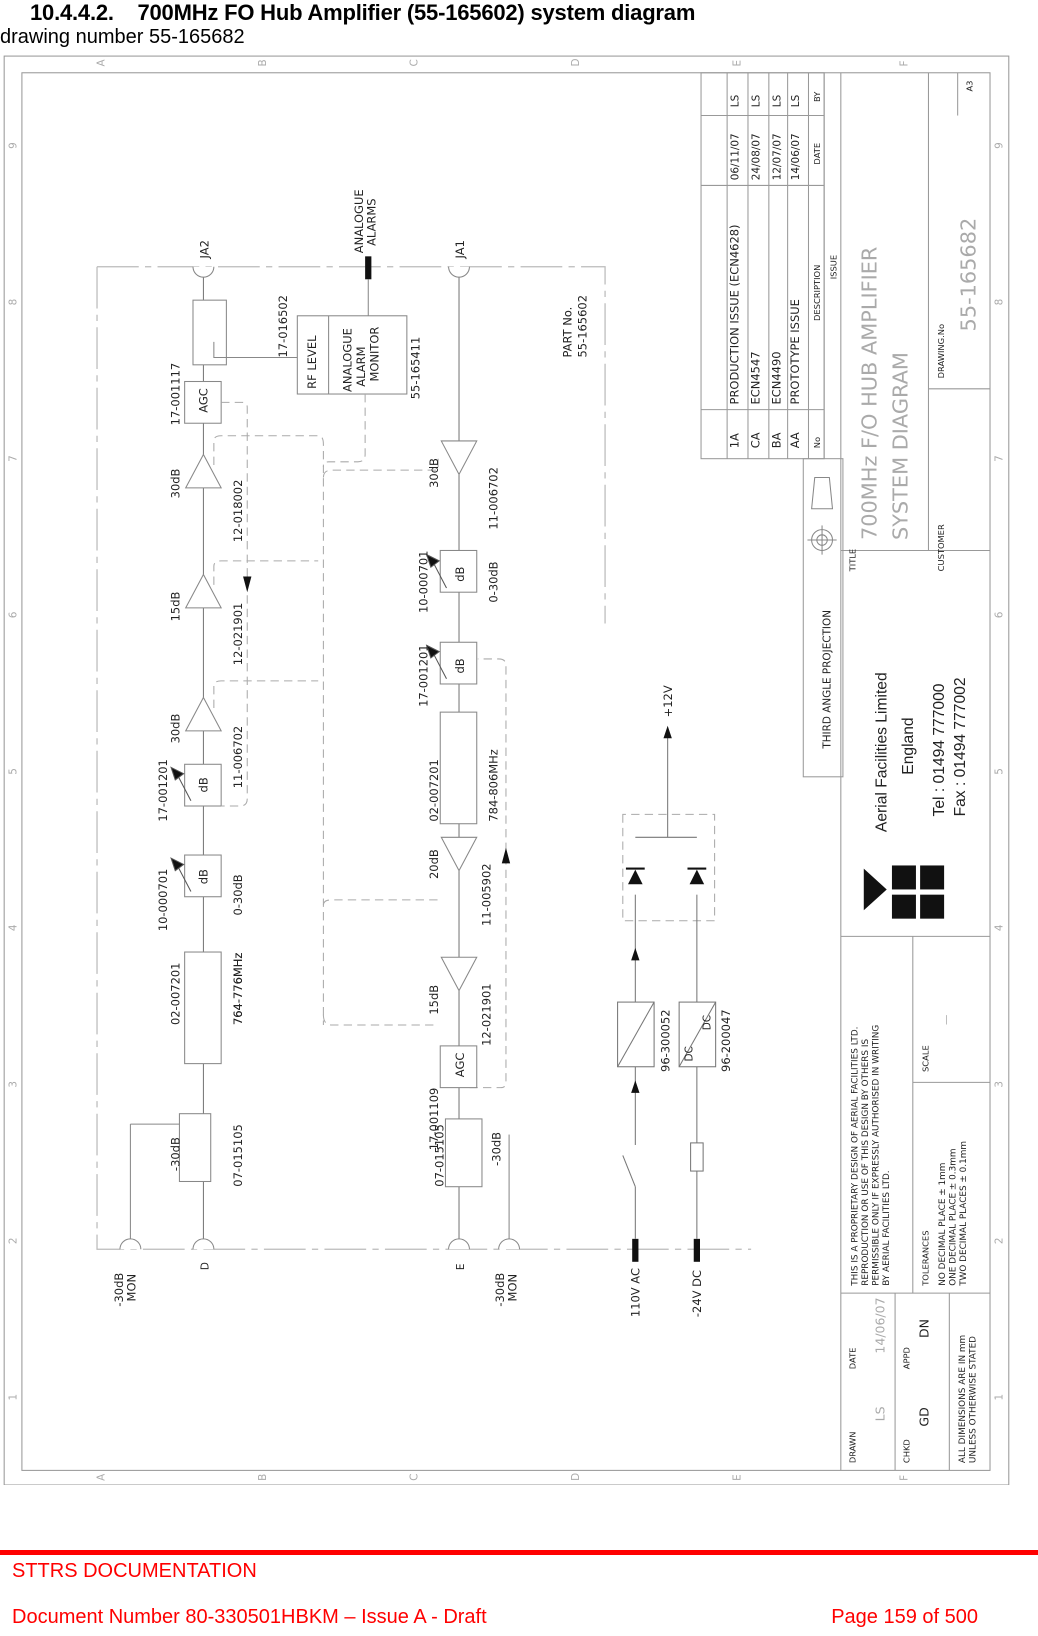 Image resolution: width=1038 pixels, height=1636 pixels. Describe the element at coordinates (463, 1153) in the screenshot. I see `lower-coupler` at that location.